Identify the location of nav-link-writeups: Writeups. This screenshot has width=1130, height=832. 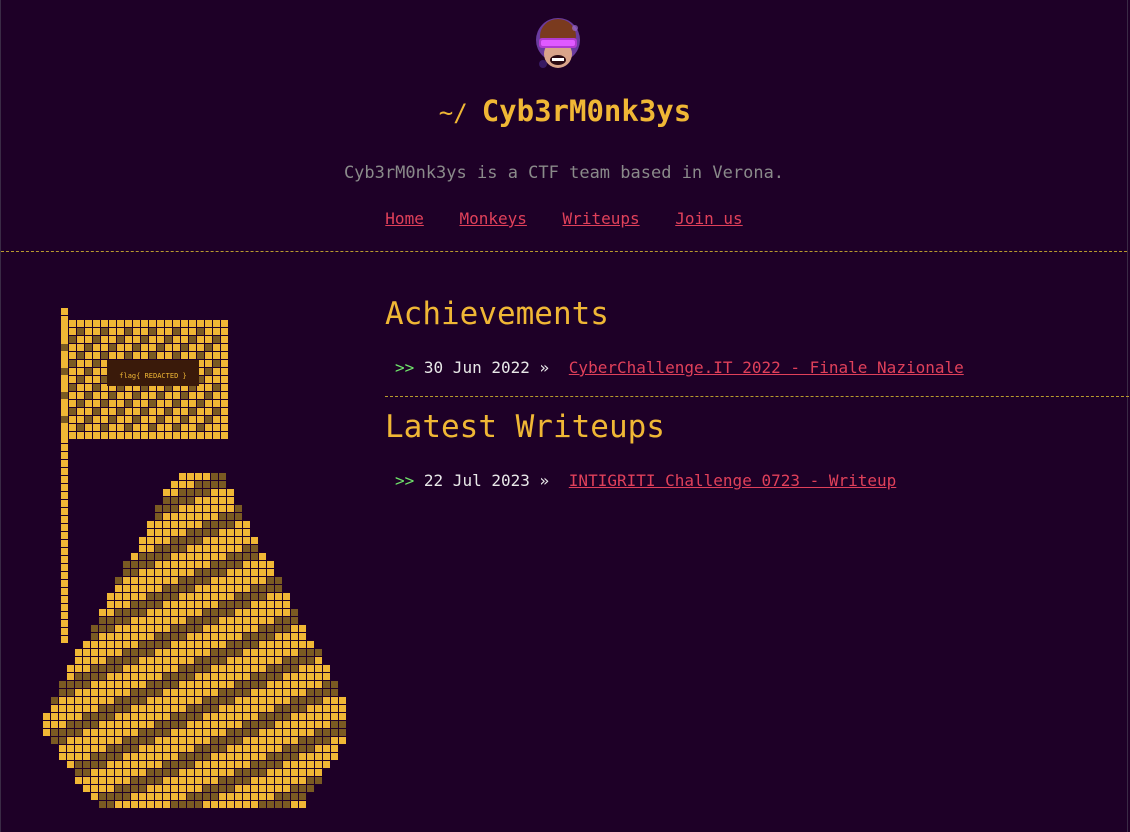
(601, 218).